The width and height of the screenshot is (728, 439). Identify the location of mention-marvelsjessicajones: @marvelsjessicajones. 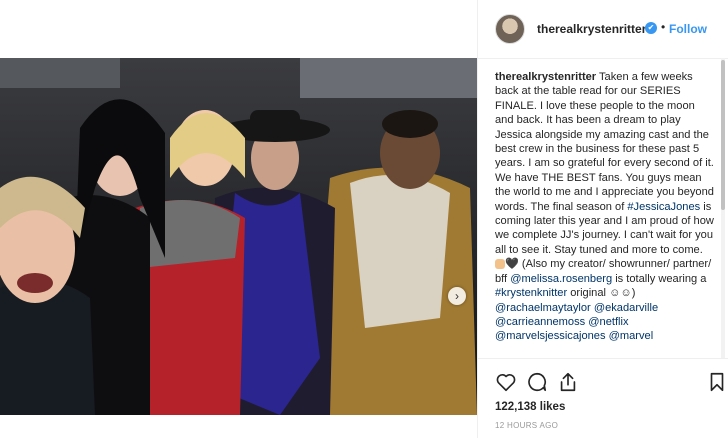
(550, 336).